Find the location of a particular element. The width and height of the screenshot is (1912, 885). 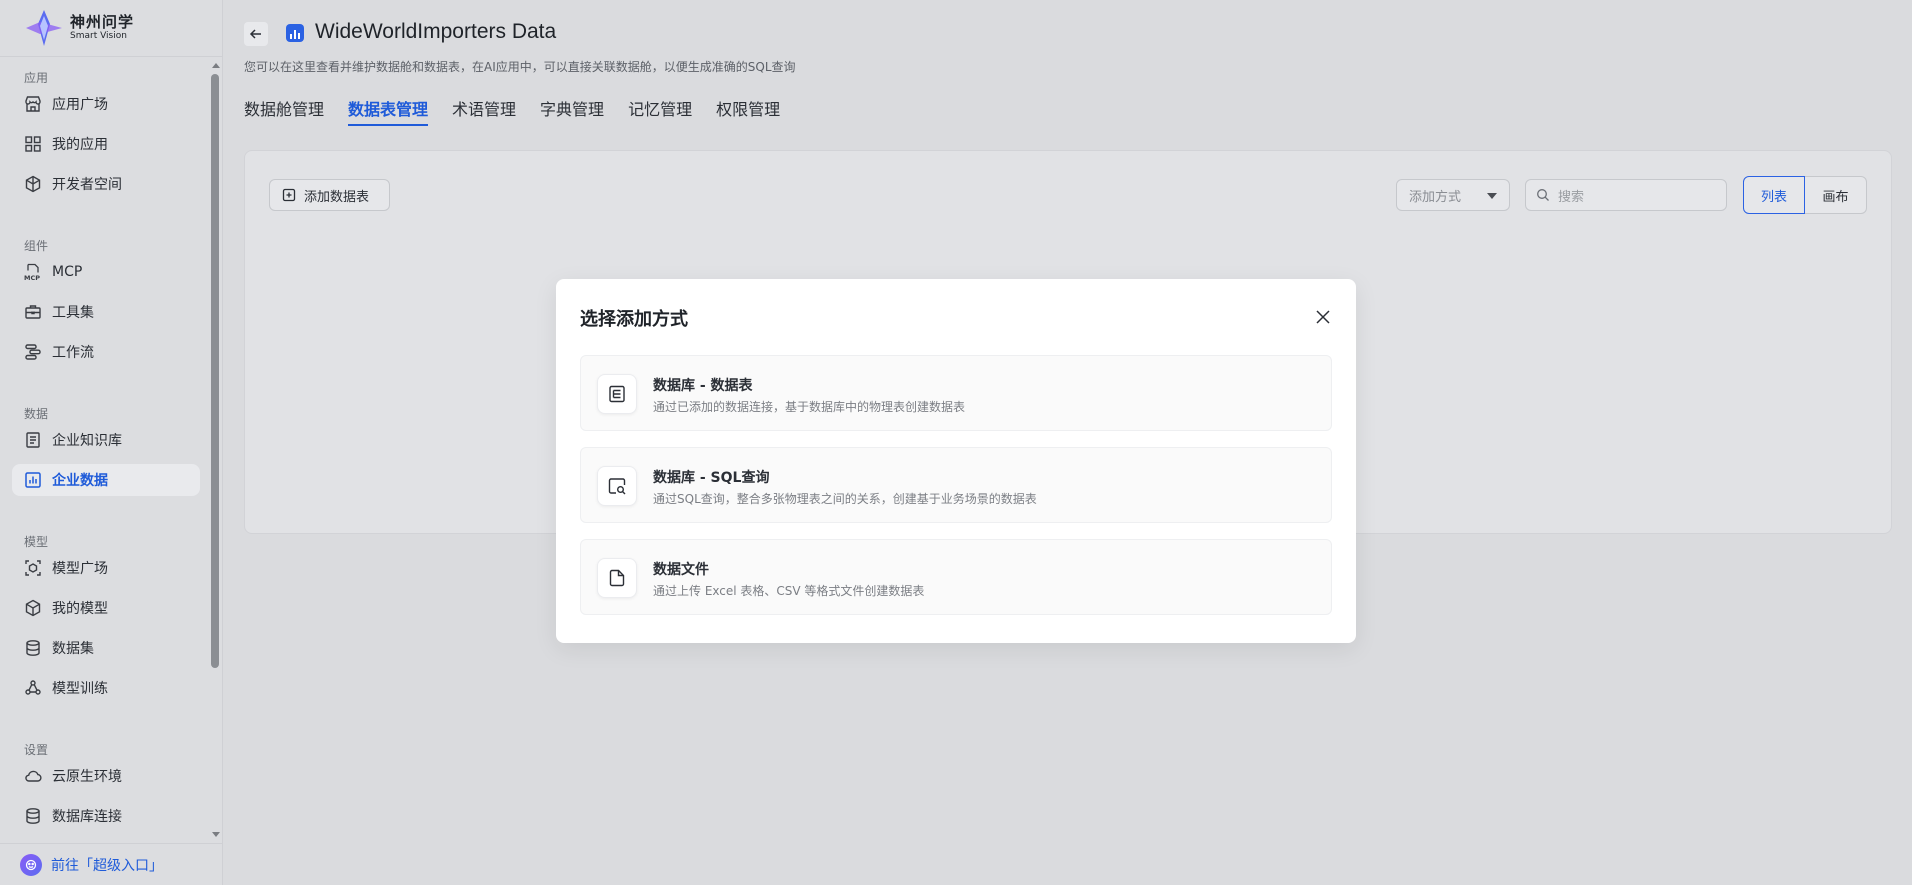

sidebar-item-label: 数据集 is located at coordinates (73, 649).